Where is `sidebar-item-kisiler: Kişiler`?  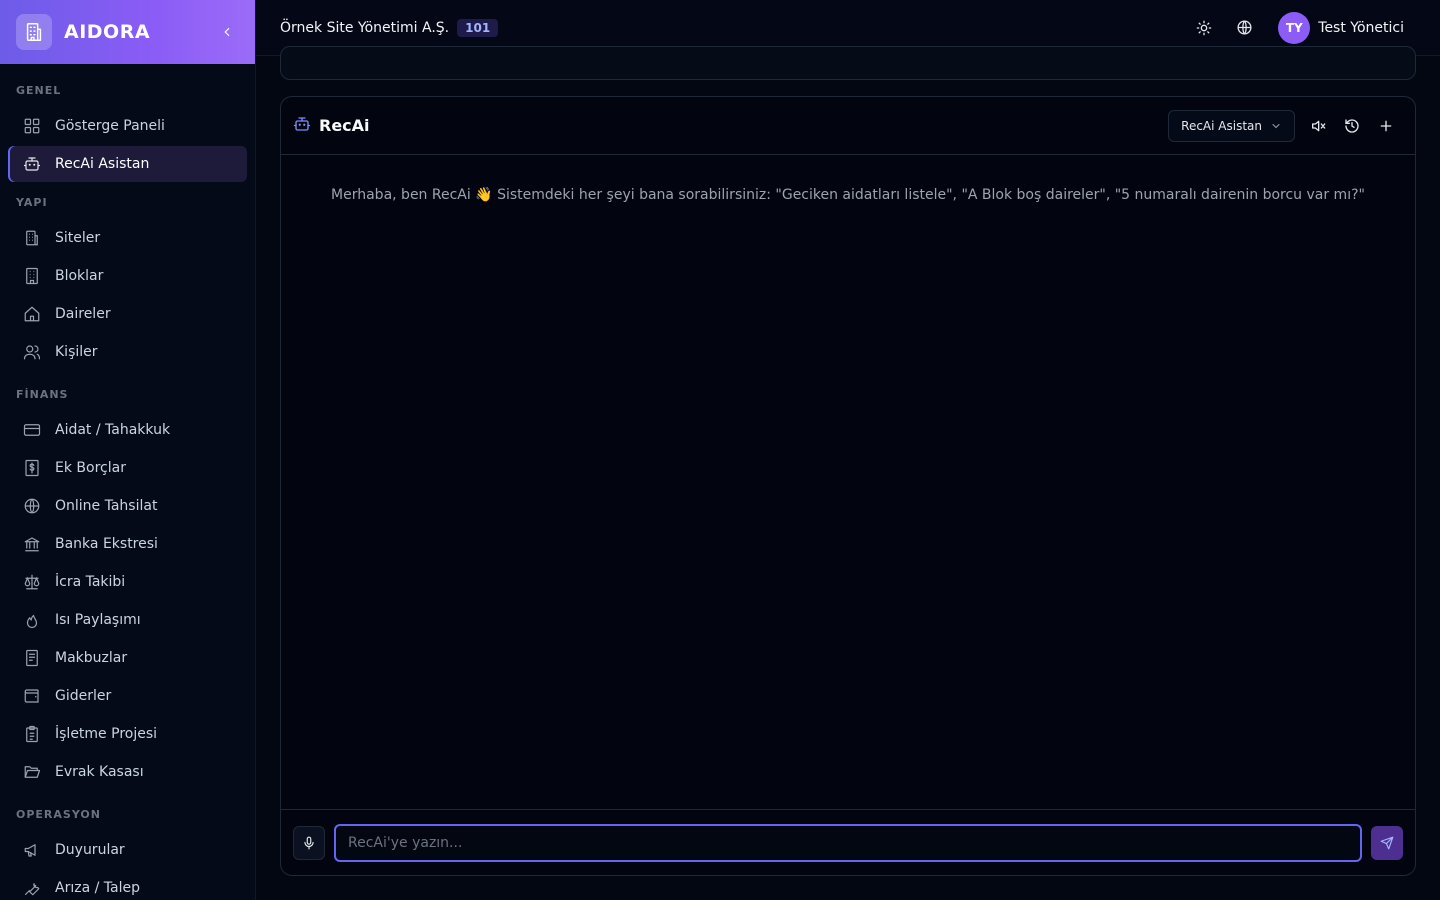
sidebar-item-kisiler: Kişiler is located at coordinates (127, 352).